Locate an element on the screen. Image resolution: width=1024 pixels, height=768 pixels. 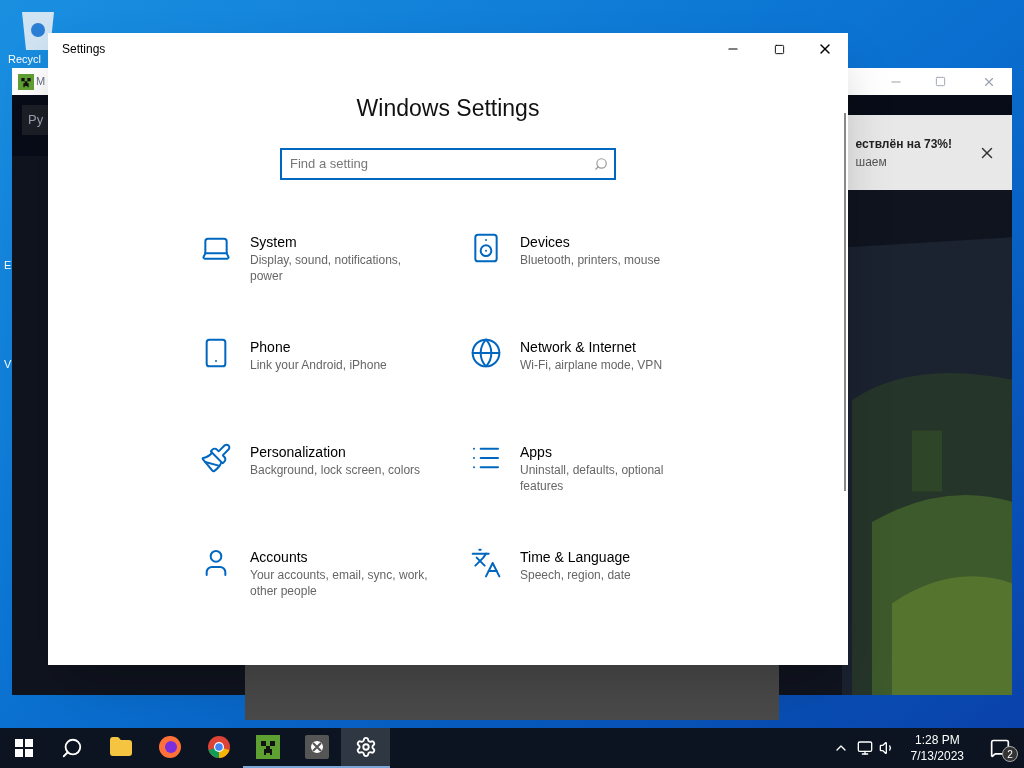
category-description: Background, lock screen, colors is located at coordinates (336, 469).